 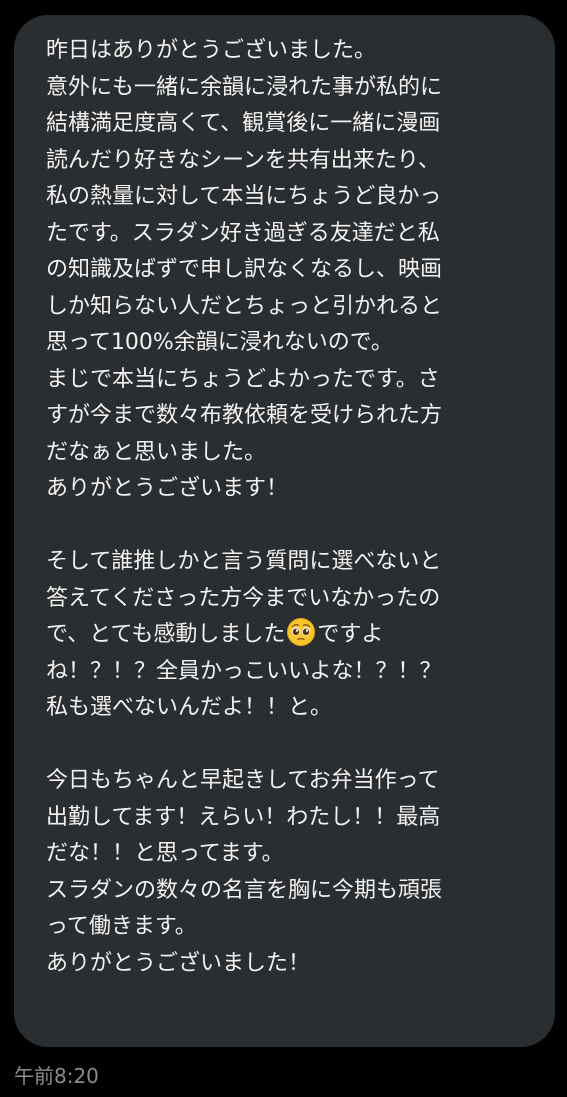 I want to click on message-line: 意外にも一緒に余韻に浸れた事が私的に, so click(x=244, y=87).